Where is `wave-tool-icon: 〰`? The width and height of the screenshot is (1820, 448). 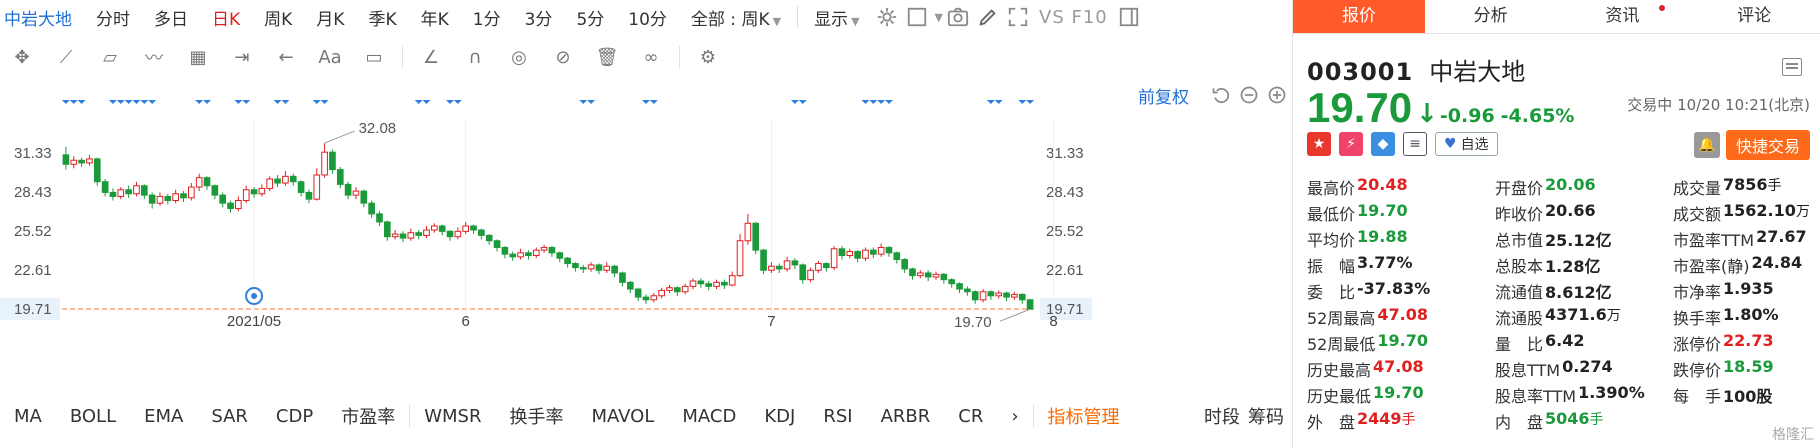
wave-tool-icon: 〰 is located at coordinates (154, 57).